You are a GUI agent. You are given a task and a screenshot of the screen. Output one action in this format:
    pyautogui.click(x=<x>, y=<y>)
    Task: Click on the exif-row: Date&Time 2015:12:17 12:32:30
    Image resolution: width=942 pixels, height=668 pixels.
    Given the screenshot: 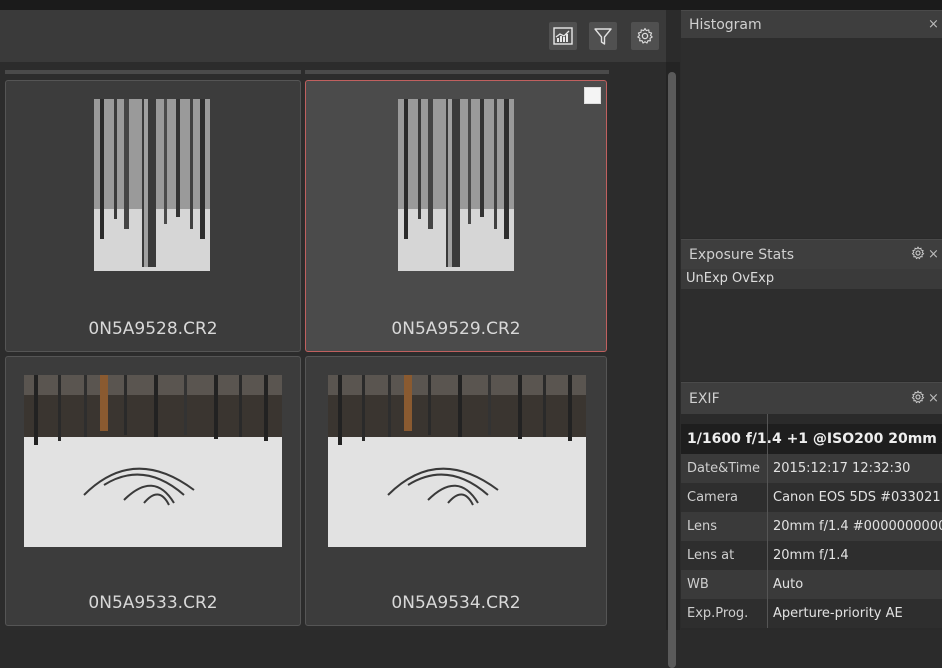 What is the action you would take?
    pyautogui.click(x=811, y=468)
    